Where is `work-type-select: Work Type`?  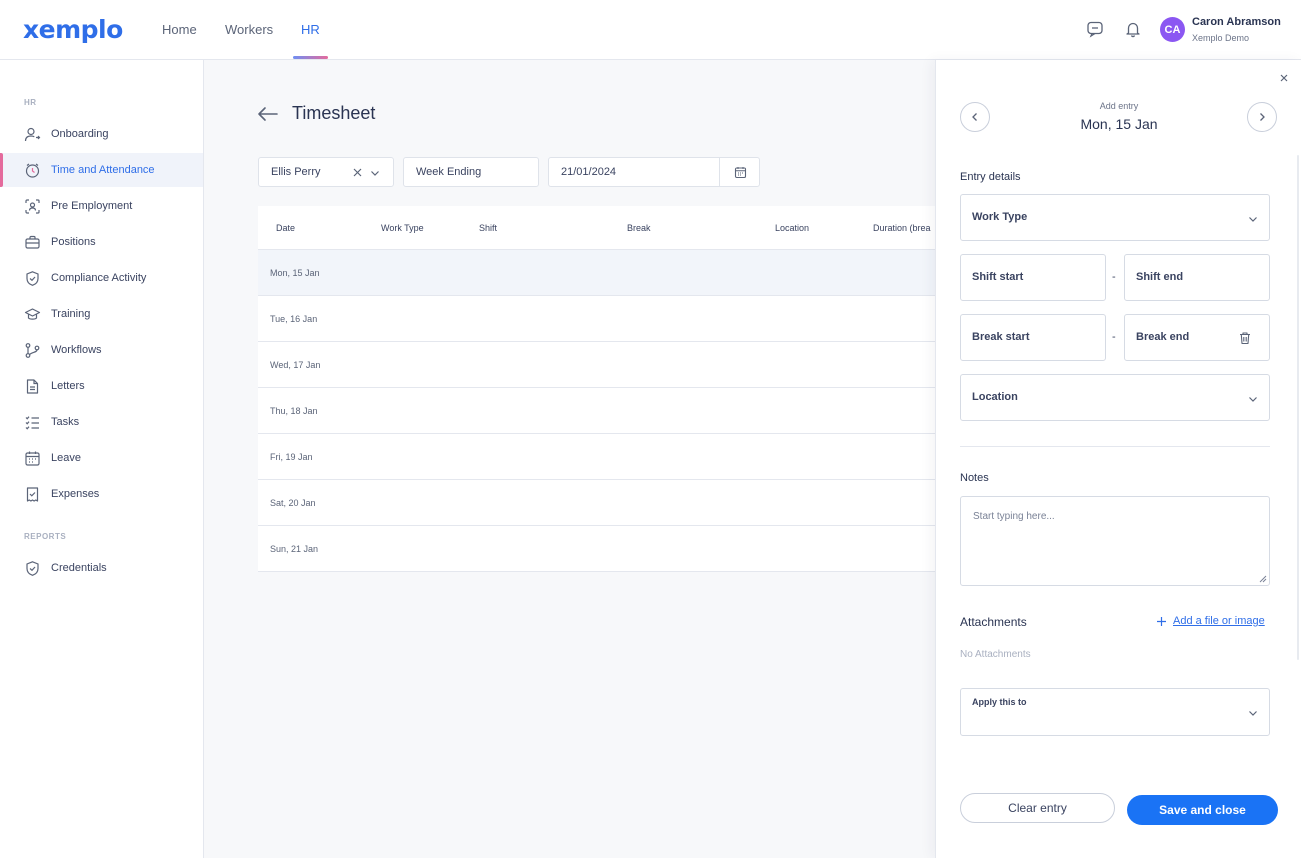
work-type-select: Work Type is located at coordinates (1115, 217).